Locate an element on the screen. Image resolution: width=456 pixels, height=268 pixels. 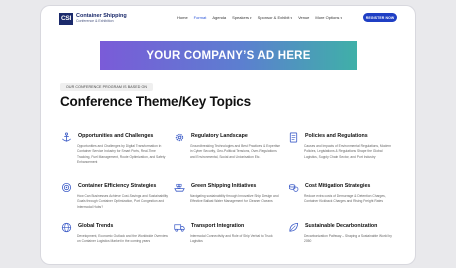
topic-title: Policies and Regulations is located at coordinates (336, 136).